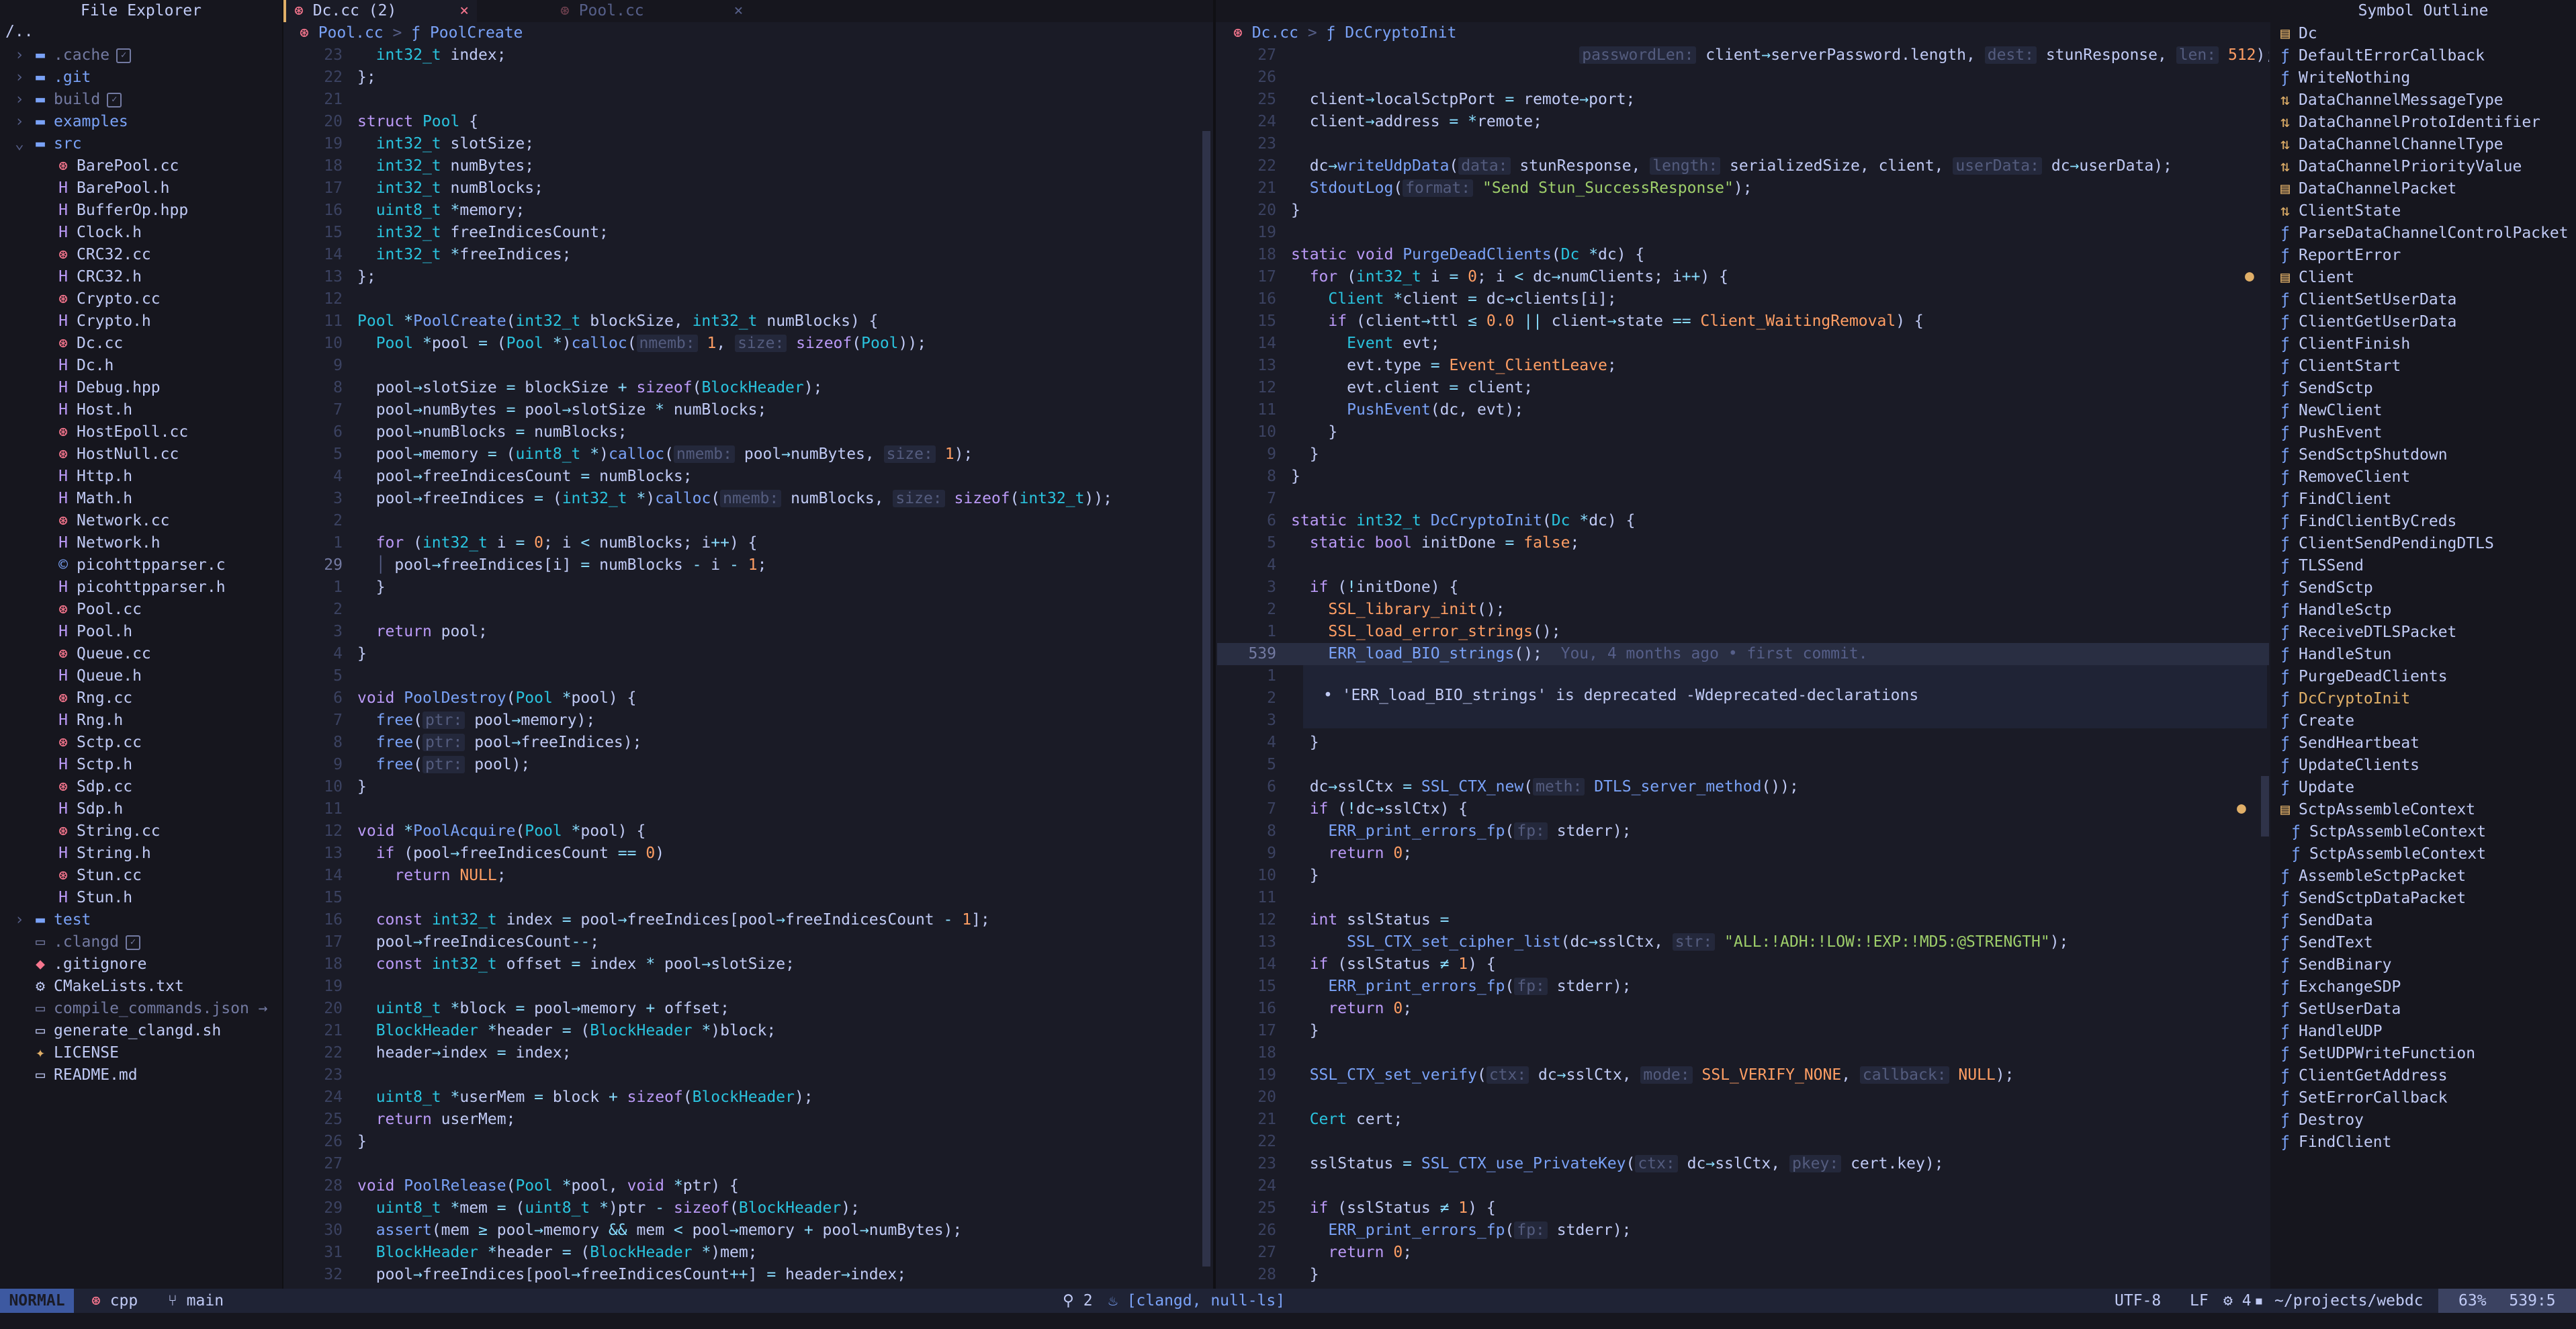  Describe the element at coordinates (746, 299) in the screenshot. I see `code-line: 12` at that location.